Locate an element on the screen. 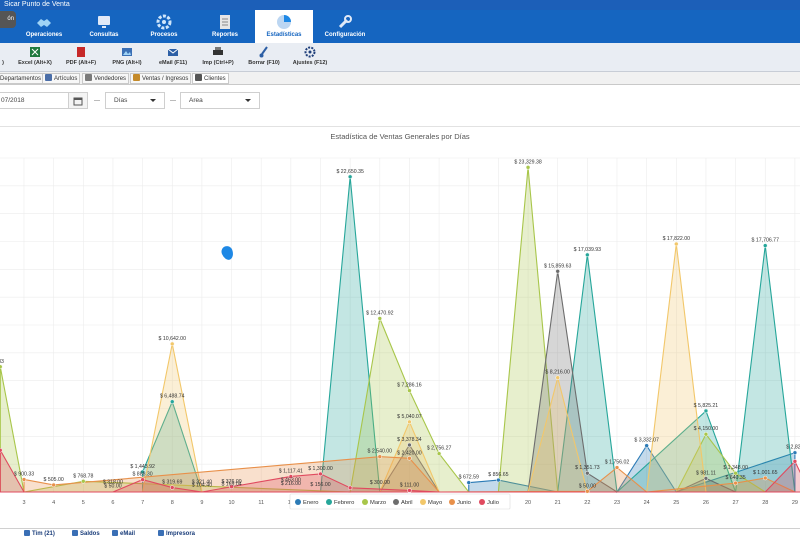  borrar-button: Borrar (F10) is located at coordinates (264, 57).